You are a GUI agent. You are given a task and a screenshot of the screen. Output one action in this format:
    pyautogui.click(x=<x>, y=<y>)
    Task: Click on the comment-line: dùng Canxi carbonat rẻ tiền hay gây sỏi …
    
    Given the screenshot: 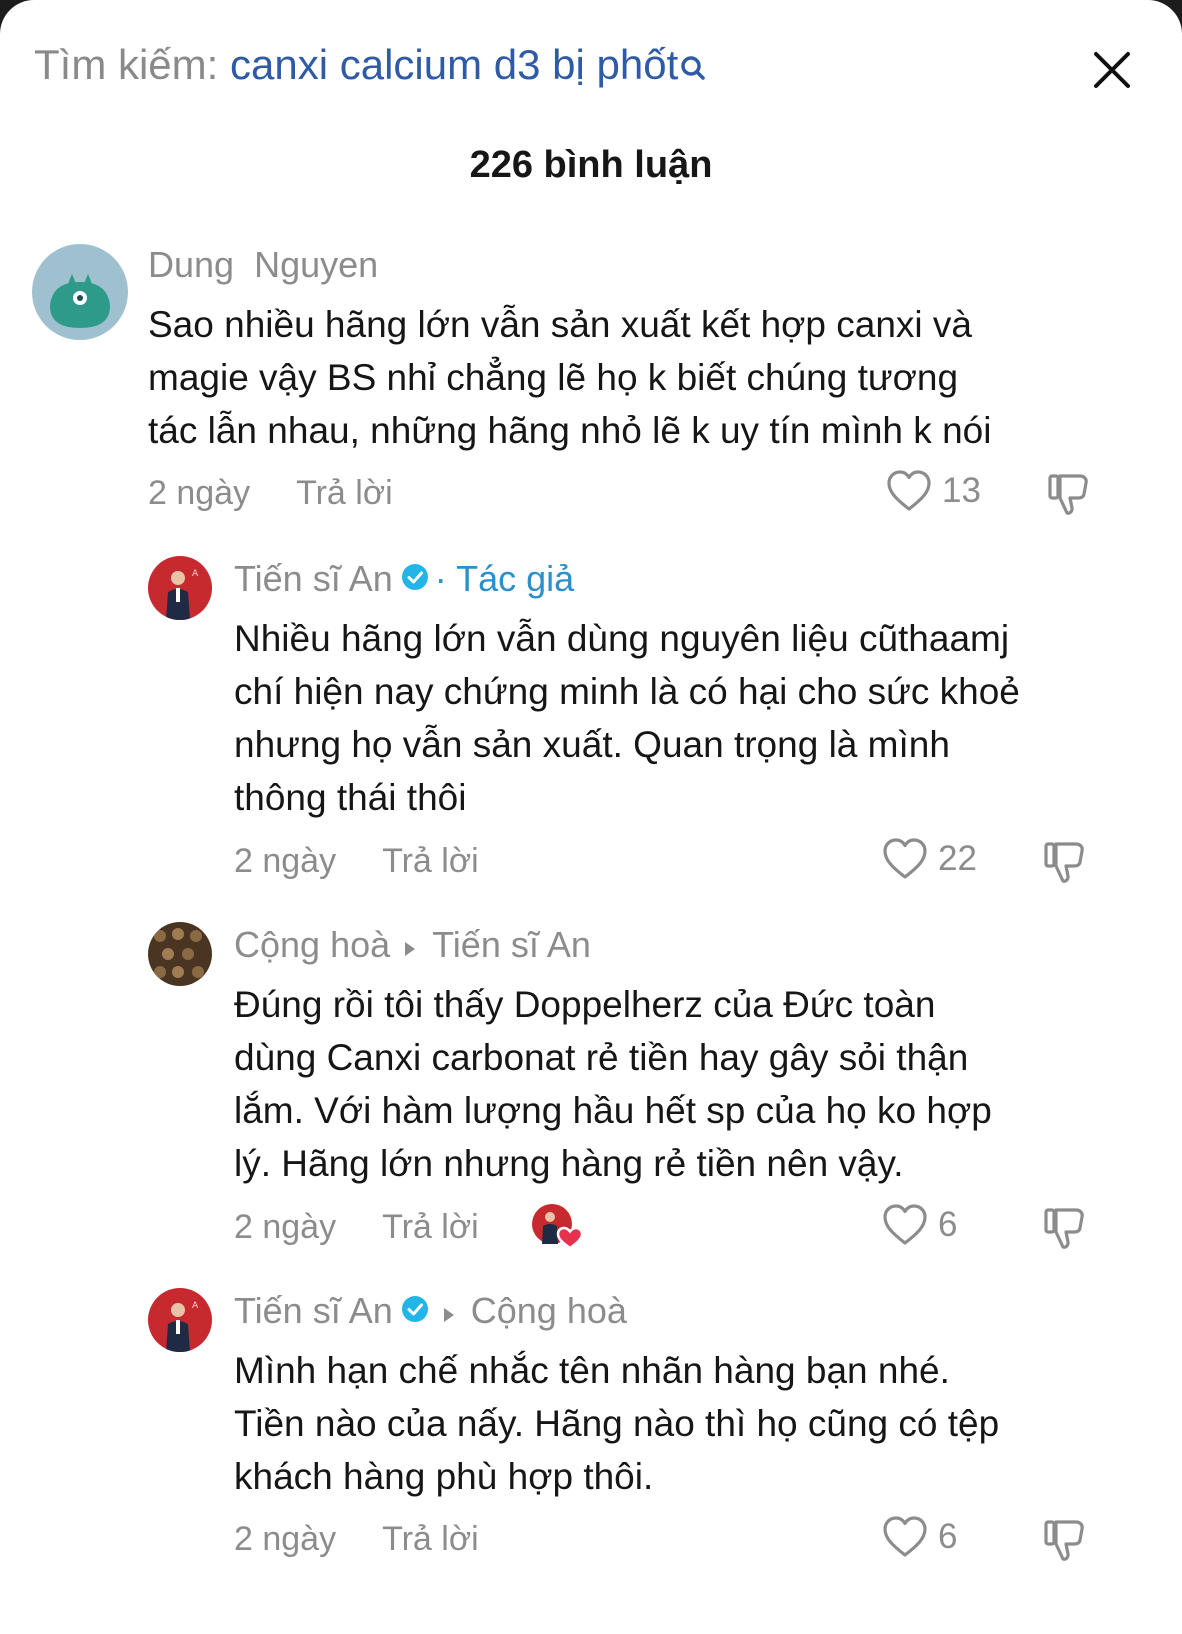 What is the action you would take?
    pyautogui.click(x=601, y=1057)
    